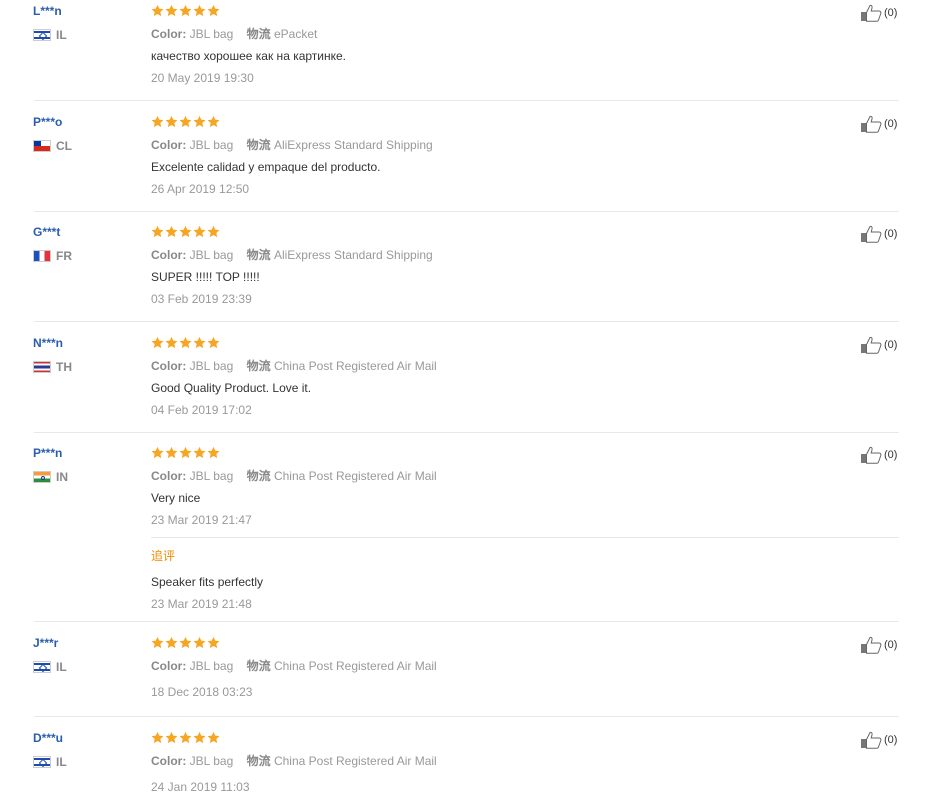  Describe the element at coordinates (201, 520) in the screenshot. I see `review-date: 23 Mar 2019 21:47` at that location.